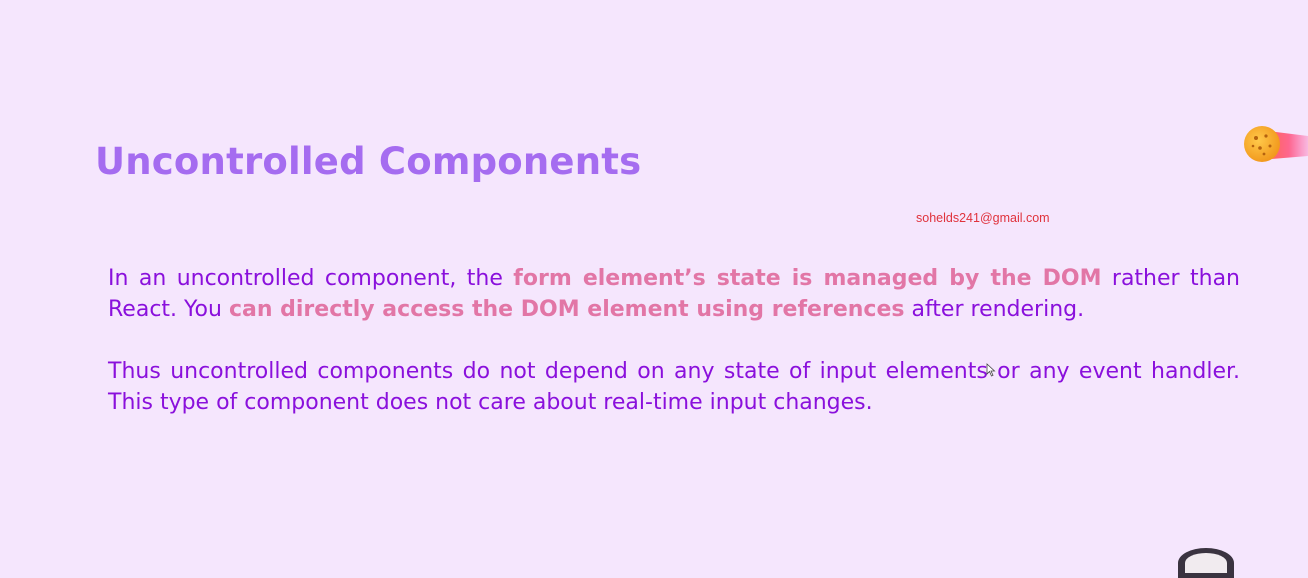 This screenshot has height=578, width=1308. What do you see at coordinates (311, 278) in the screenshot?
I see `paragraph1-text-1: In an uncontrolled component, the` at bounding box center [311, 278].